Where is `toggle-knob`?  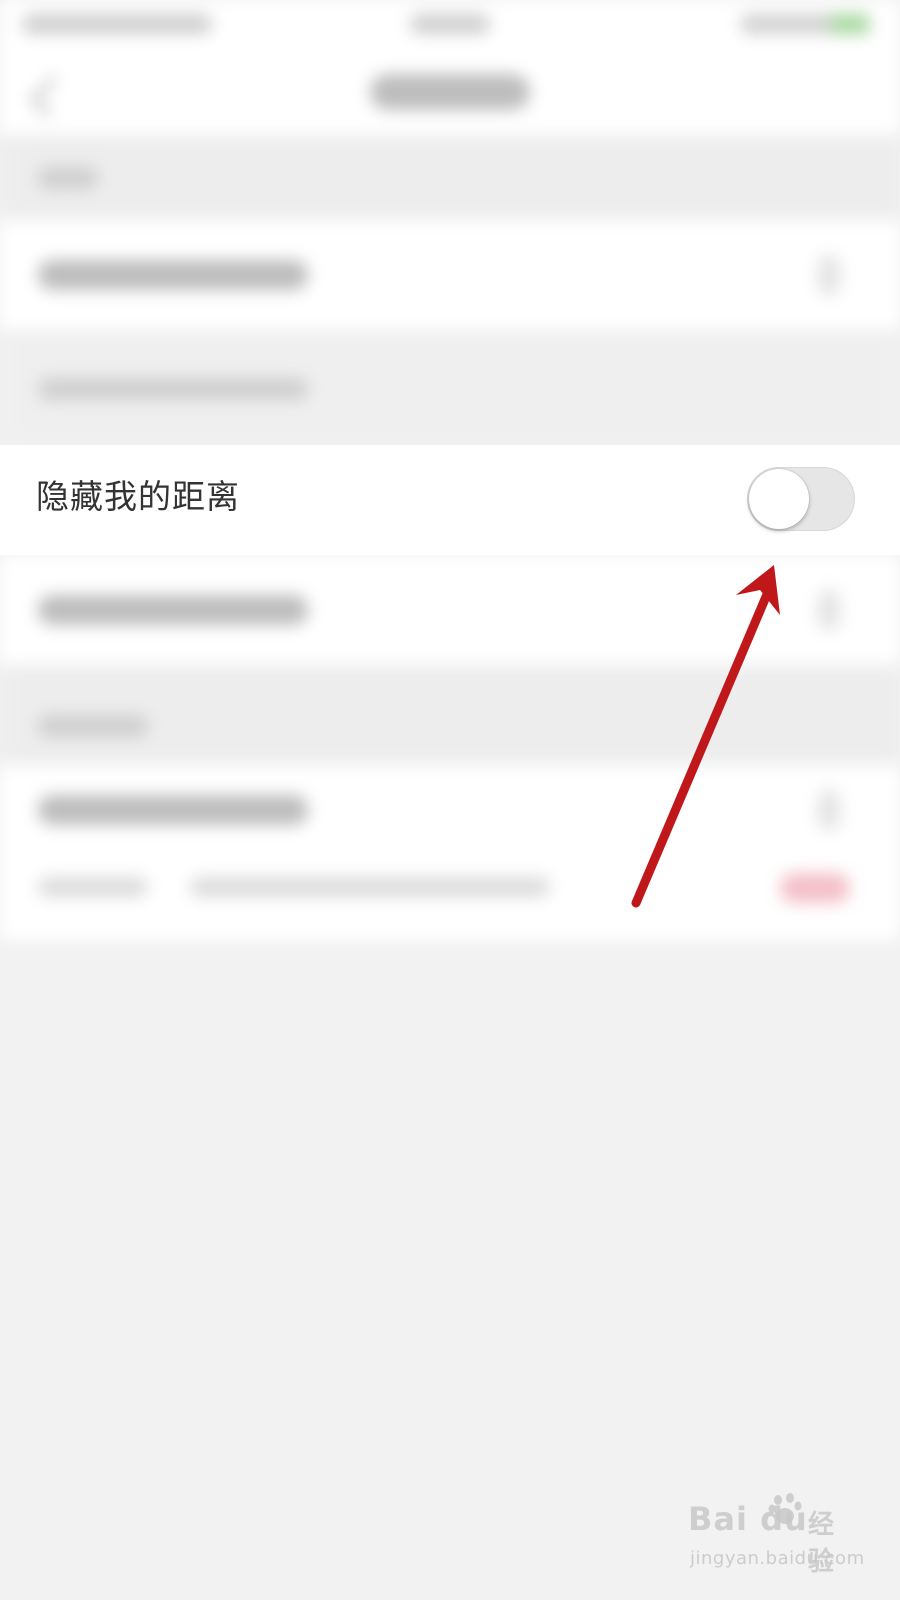
toggle-knob is located at coordinates (779, 499).